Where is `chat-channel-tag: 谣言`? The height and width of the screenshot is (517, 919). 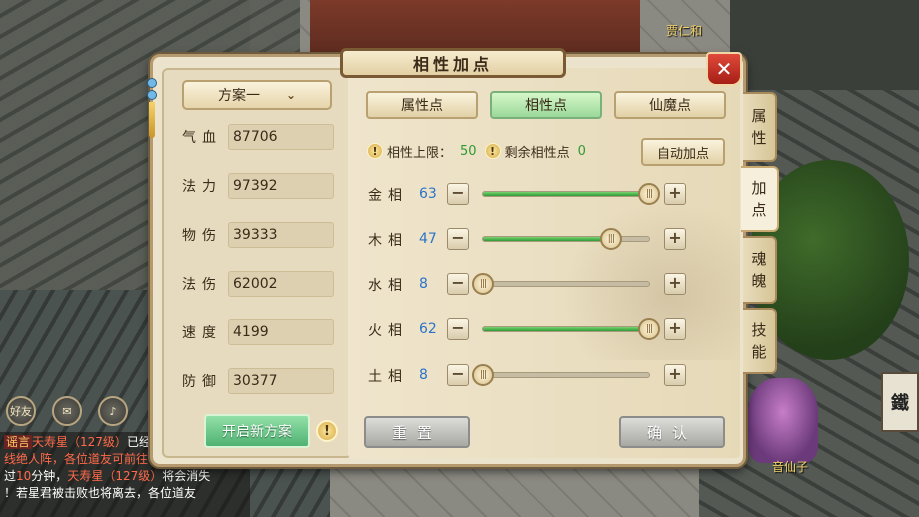
chat-channel-tag: 谣言 is located at coordinates (18, 442).